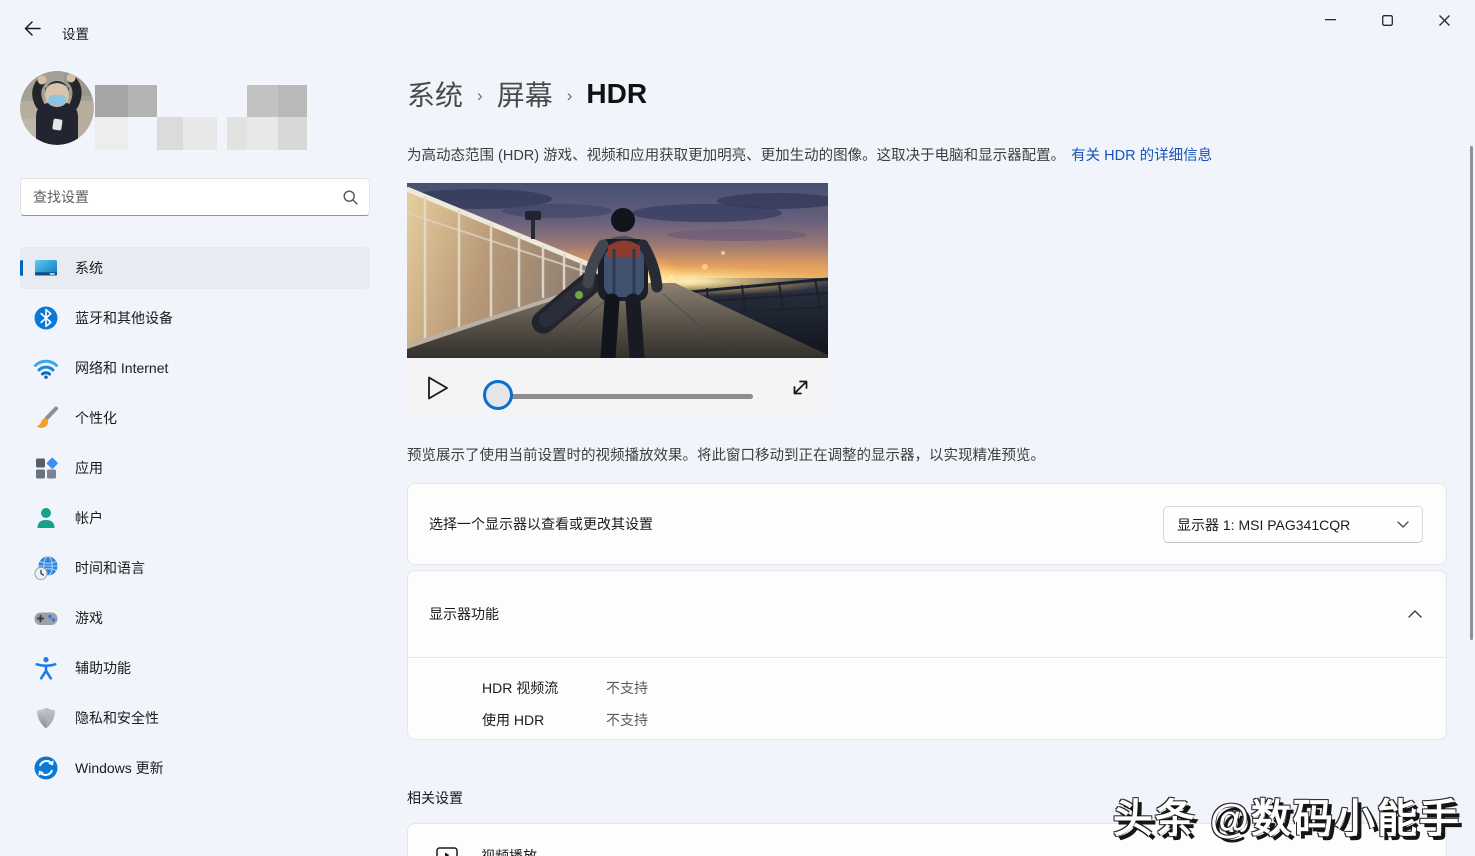 This screenshot has width=1475, height=856. Describe the element at coordinates (195, 768) in the screenshot. I see `sidebar-item-windows-update: Windows 更新` at that location.